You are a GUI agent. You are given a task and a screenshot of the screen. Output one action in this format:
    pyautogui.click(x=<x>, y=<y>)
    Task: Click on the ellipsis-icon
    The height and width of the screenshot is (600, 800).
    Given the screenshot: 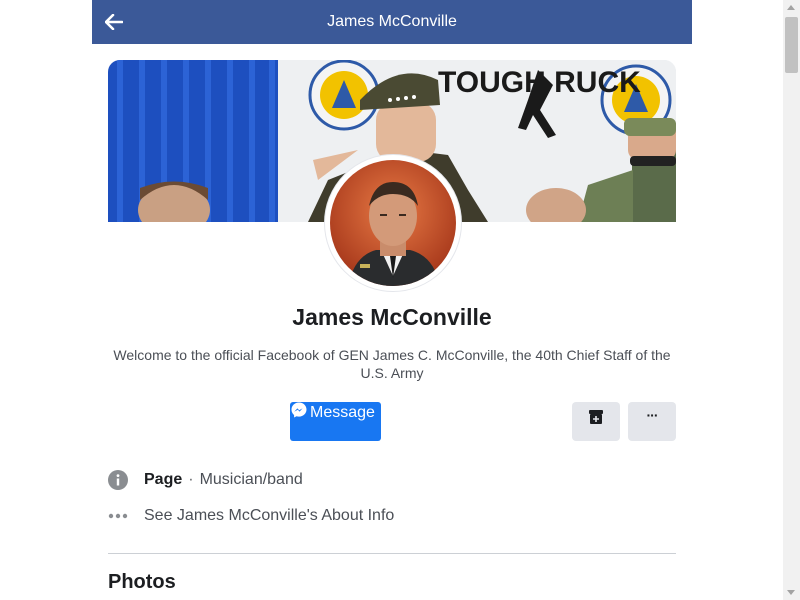 What is the action you would take?
    pyautogui.click(x=118, y=516)
    